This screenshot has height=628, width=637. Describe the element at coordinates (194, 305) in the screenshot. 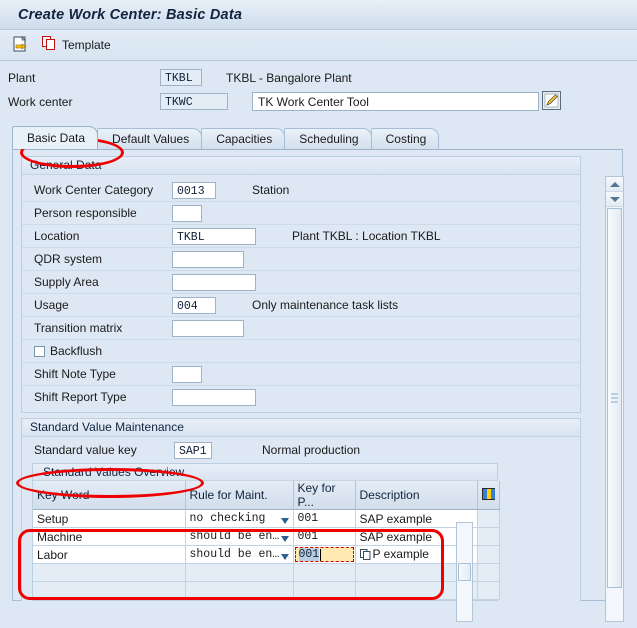

I see `usage-input: 004` at that location.